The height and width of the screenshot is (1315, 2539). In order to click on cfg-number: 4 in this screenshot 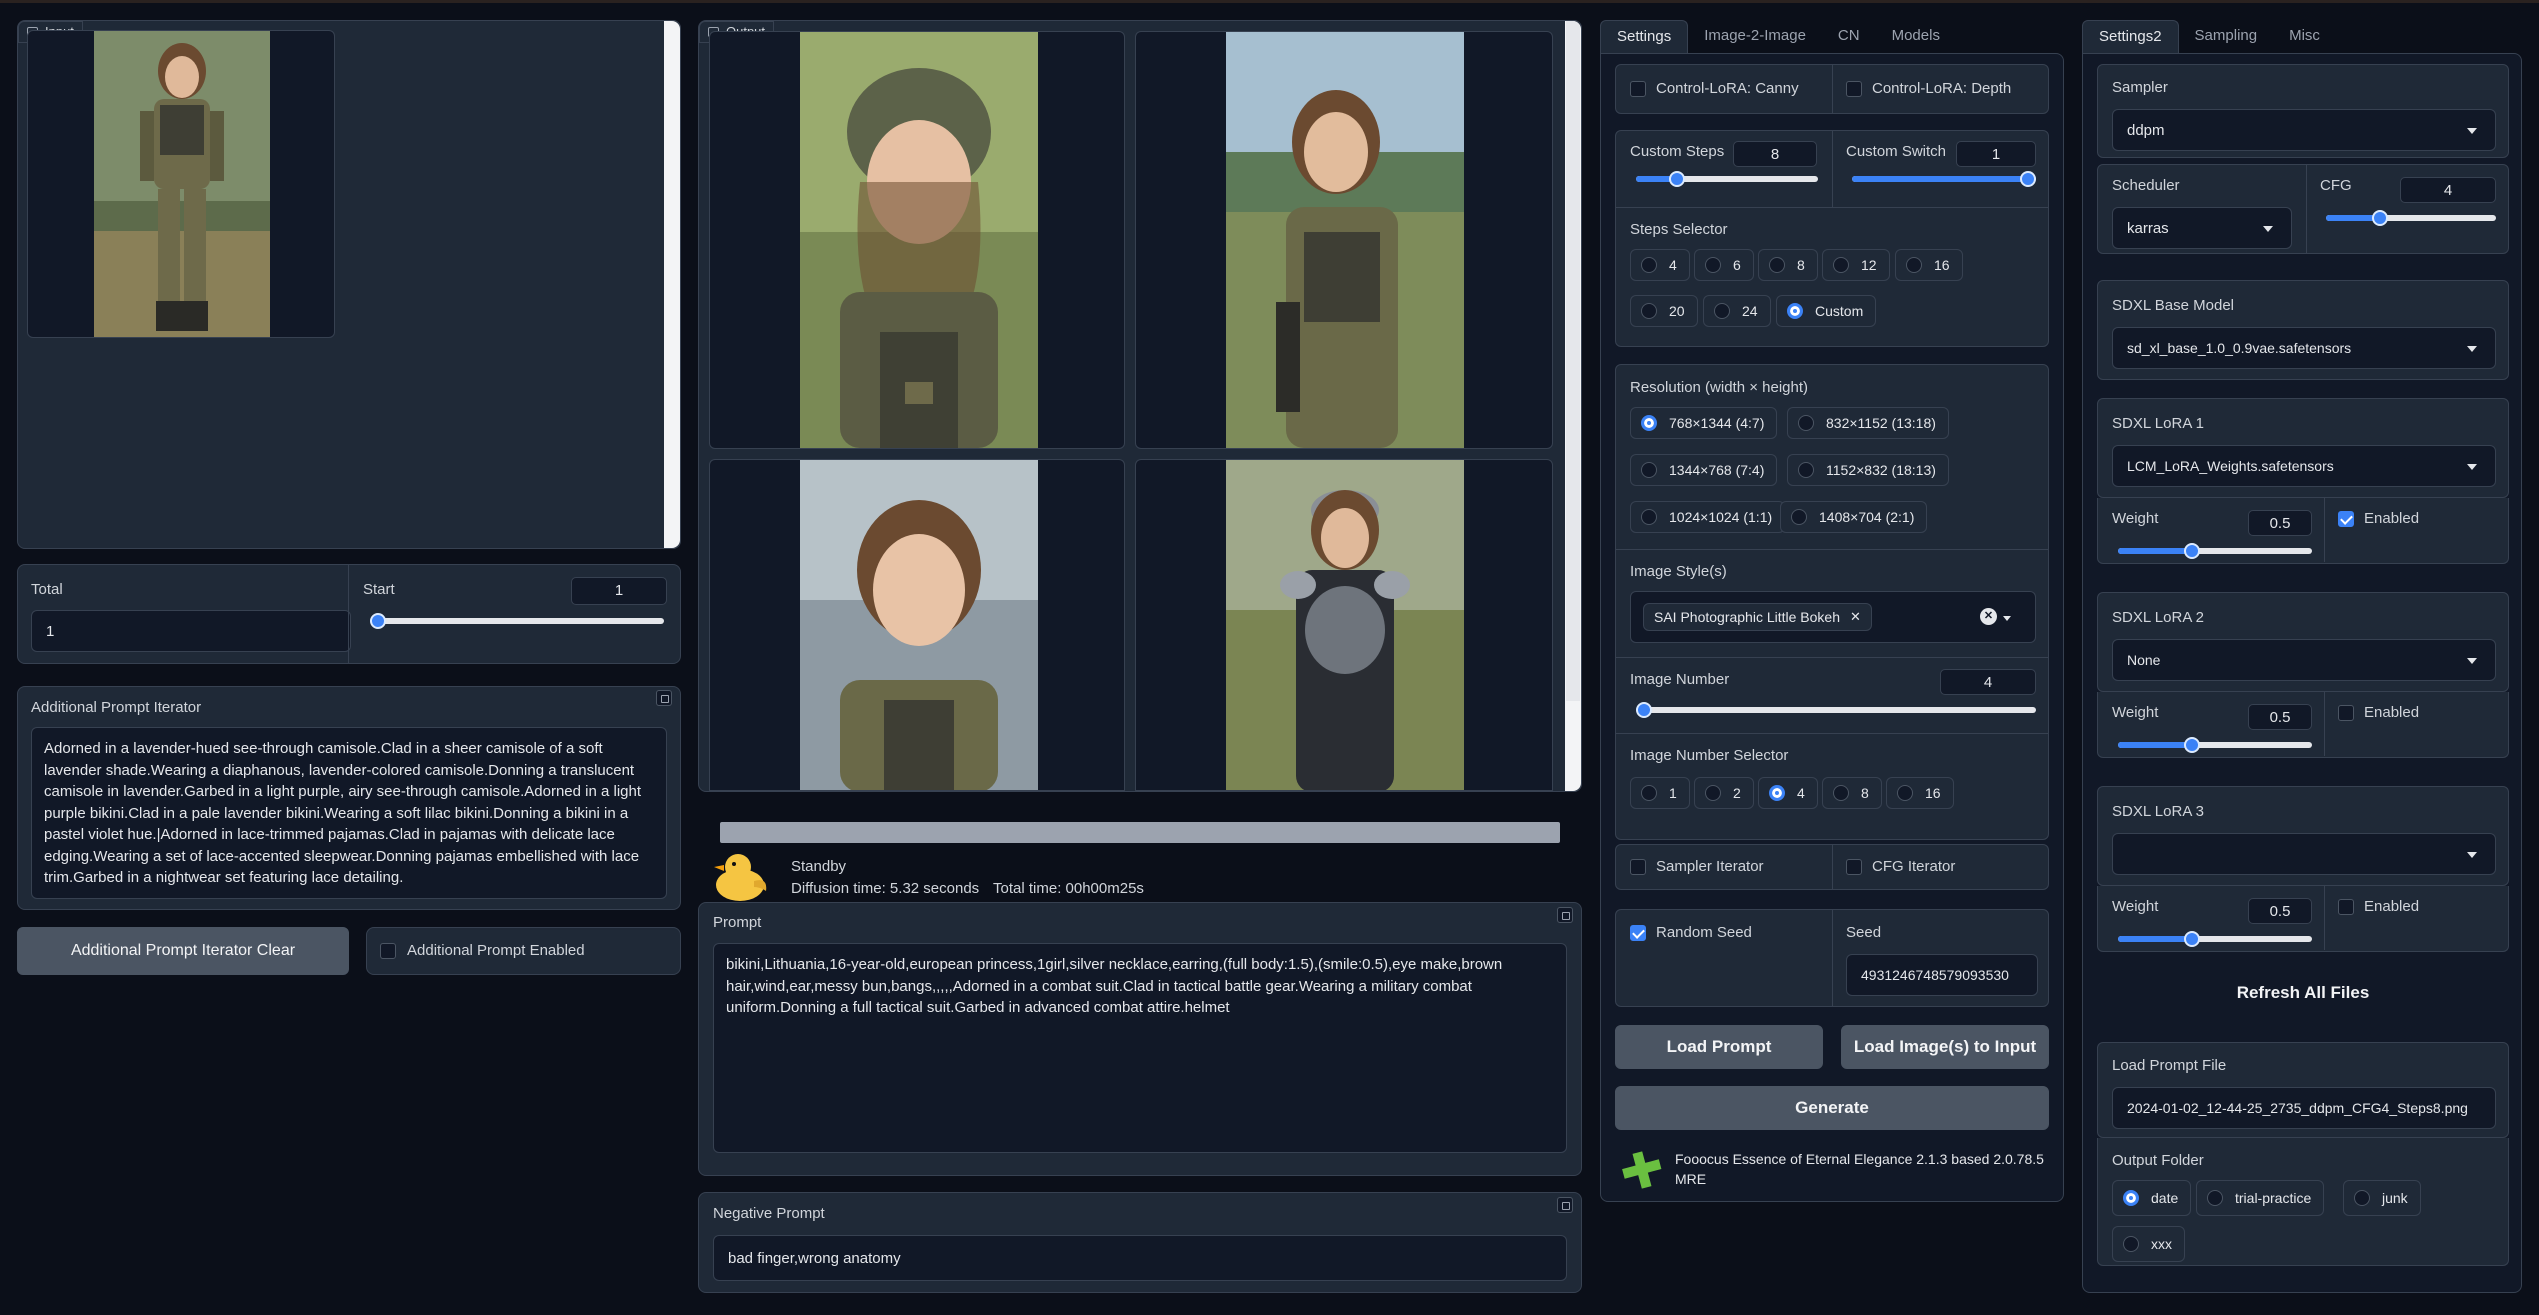, I will do `click(2448, 190)`.